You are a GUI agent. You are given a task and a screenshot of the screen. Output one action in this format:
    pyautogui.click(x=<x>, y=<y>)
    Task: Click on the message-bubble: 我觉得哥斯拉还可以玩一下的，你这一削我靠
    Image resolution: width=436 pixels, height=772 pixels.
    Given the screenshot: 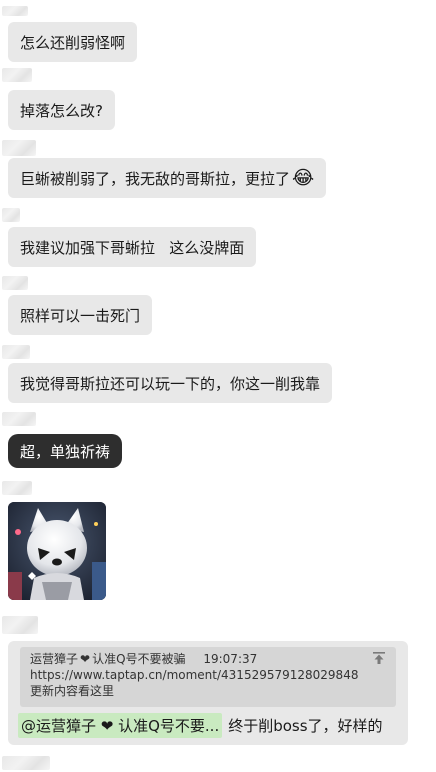 What is the action you would take?
    pyautogui.click(x=170, y=383)
    